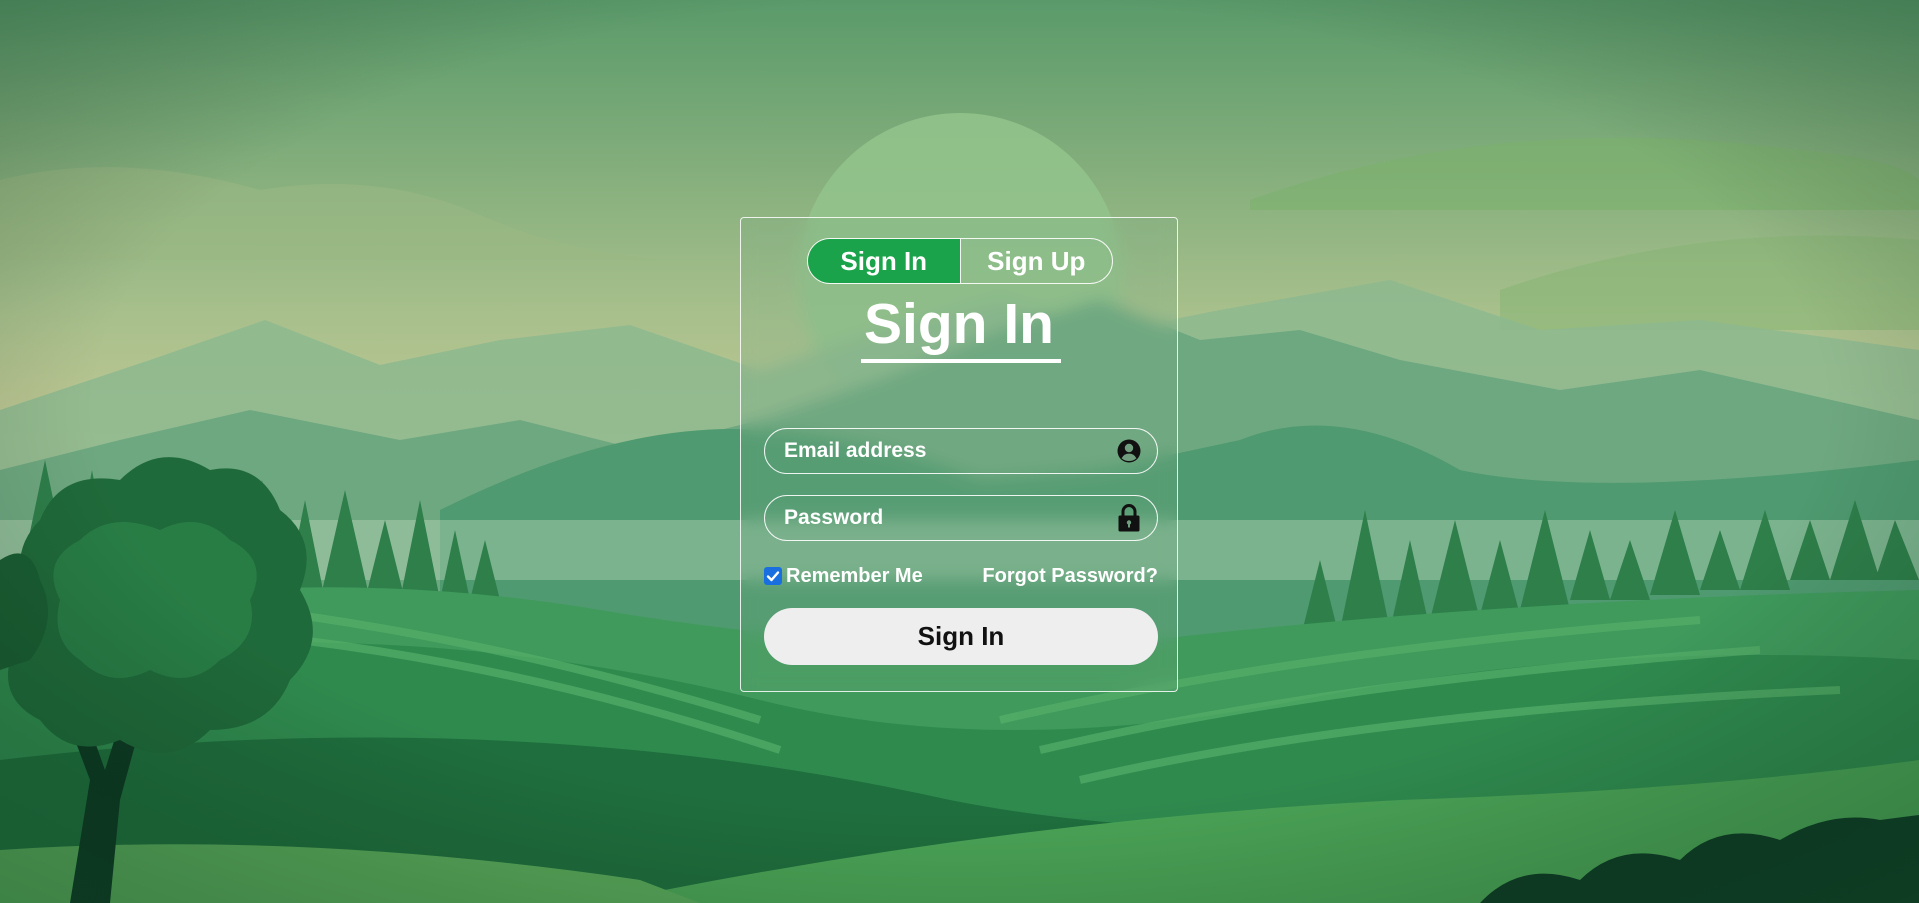  What do you see at coordinates (1129, 451) in the screenshot?
I see `user-circle-icon` at bounding box center [1129, 451].